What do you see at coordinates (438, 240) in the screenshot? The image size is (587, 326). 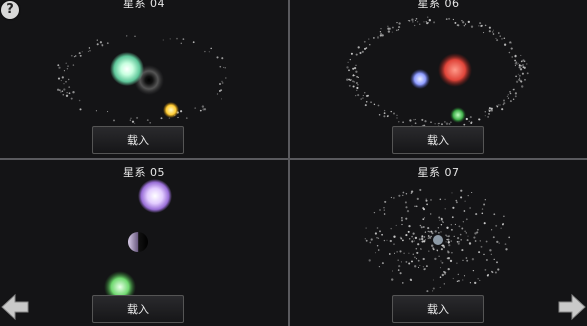 I see `cluster-core` at bounding box center [438, 240].